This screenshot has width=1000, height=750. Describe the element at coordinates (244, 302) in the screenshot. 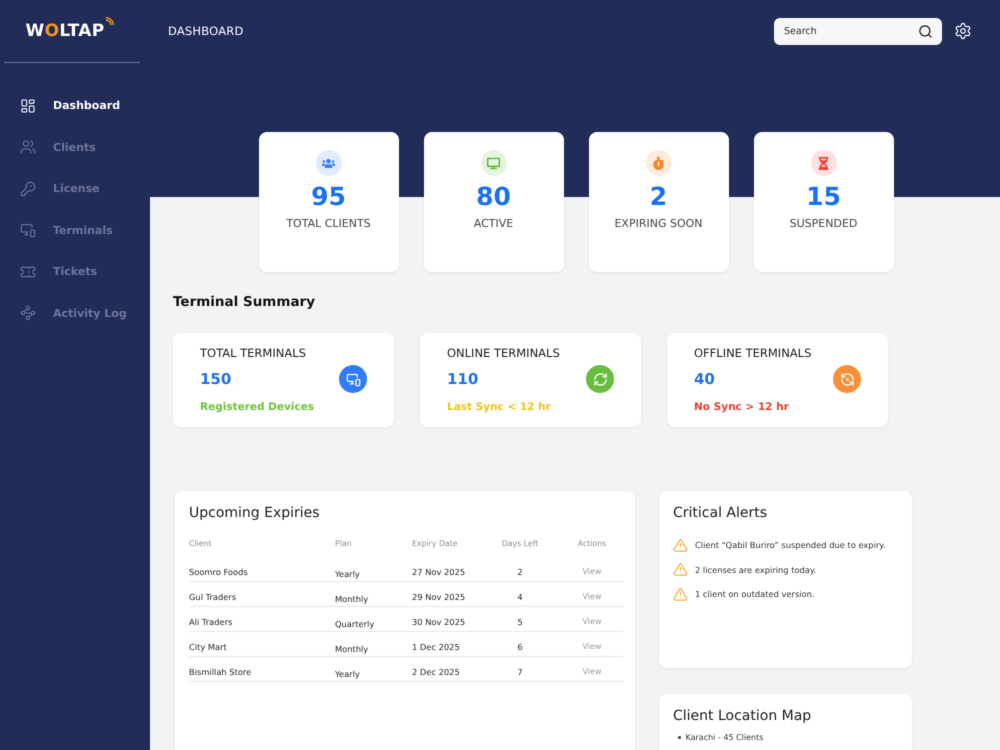

I see `section-title: Terminal Summary` at that location.